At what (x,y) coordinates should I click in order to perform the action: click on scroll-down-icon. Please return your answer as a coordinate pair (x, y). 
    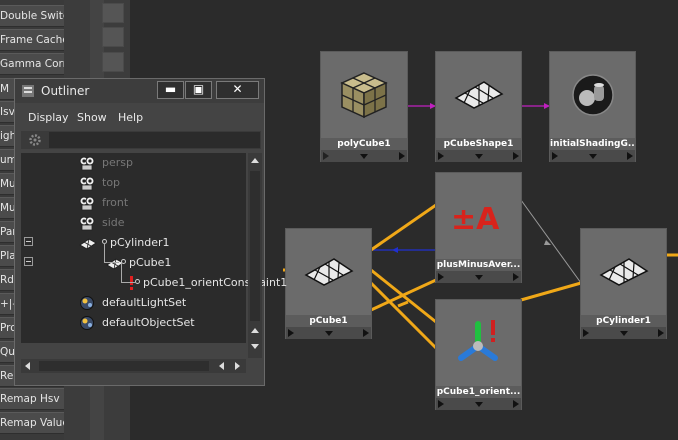
    Looking at the image, I should click on (255, 346).